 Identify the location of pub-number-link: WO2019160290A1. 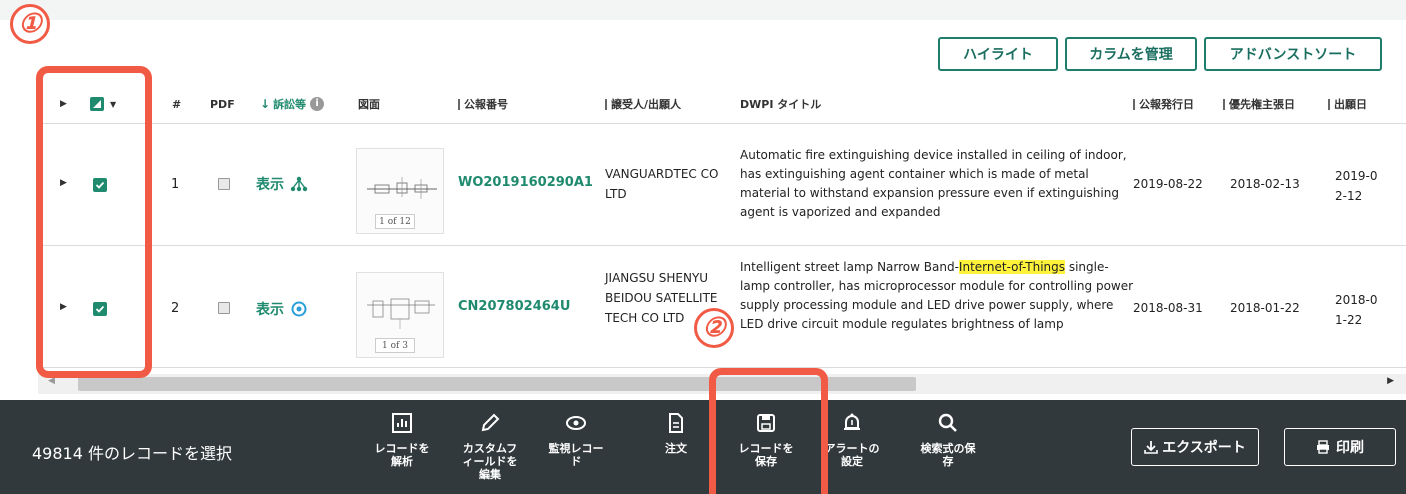
(525, 182).